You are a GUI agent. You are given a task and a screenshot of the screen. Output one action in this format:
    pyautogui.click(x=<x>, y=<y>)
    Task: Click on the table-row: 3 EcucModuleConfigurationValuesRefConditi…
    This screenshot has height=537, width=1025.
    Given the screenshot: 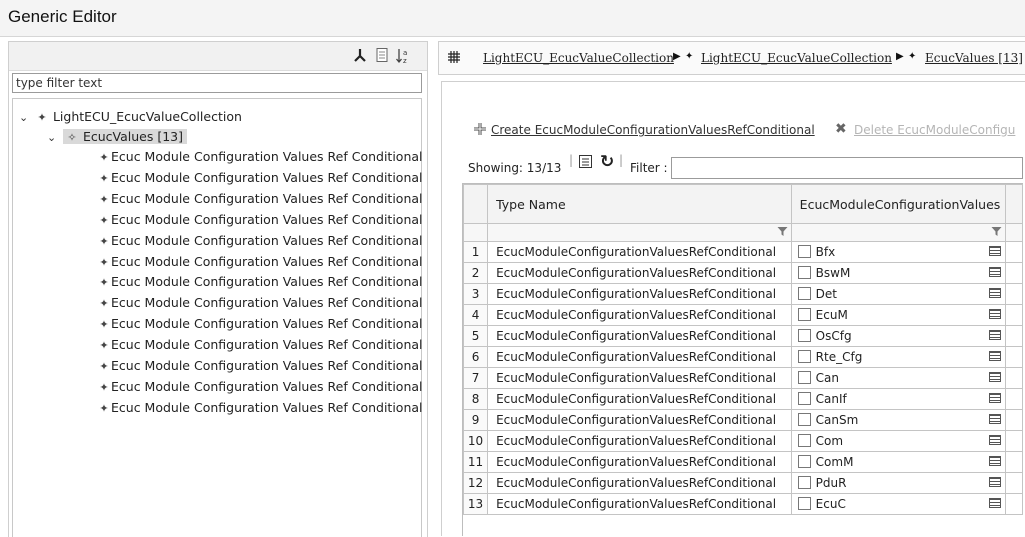 What is the action you would take?
    pyautogui.click(x=743, y=294)
    